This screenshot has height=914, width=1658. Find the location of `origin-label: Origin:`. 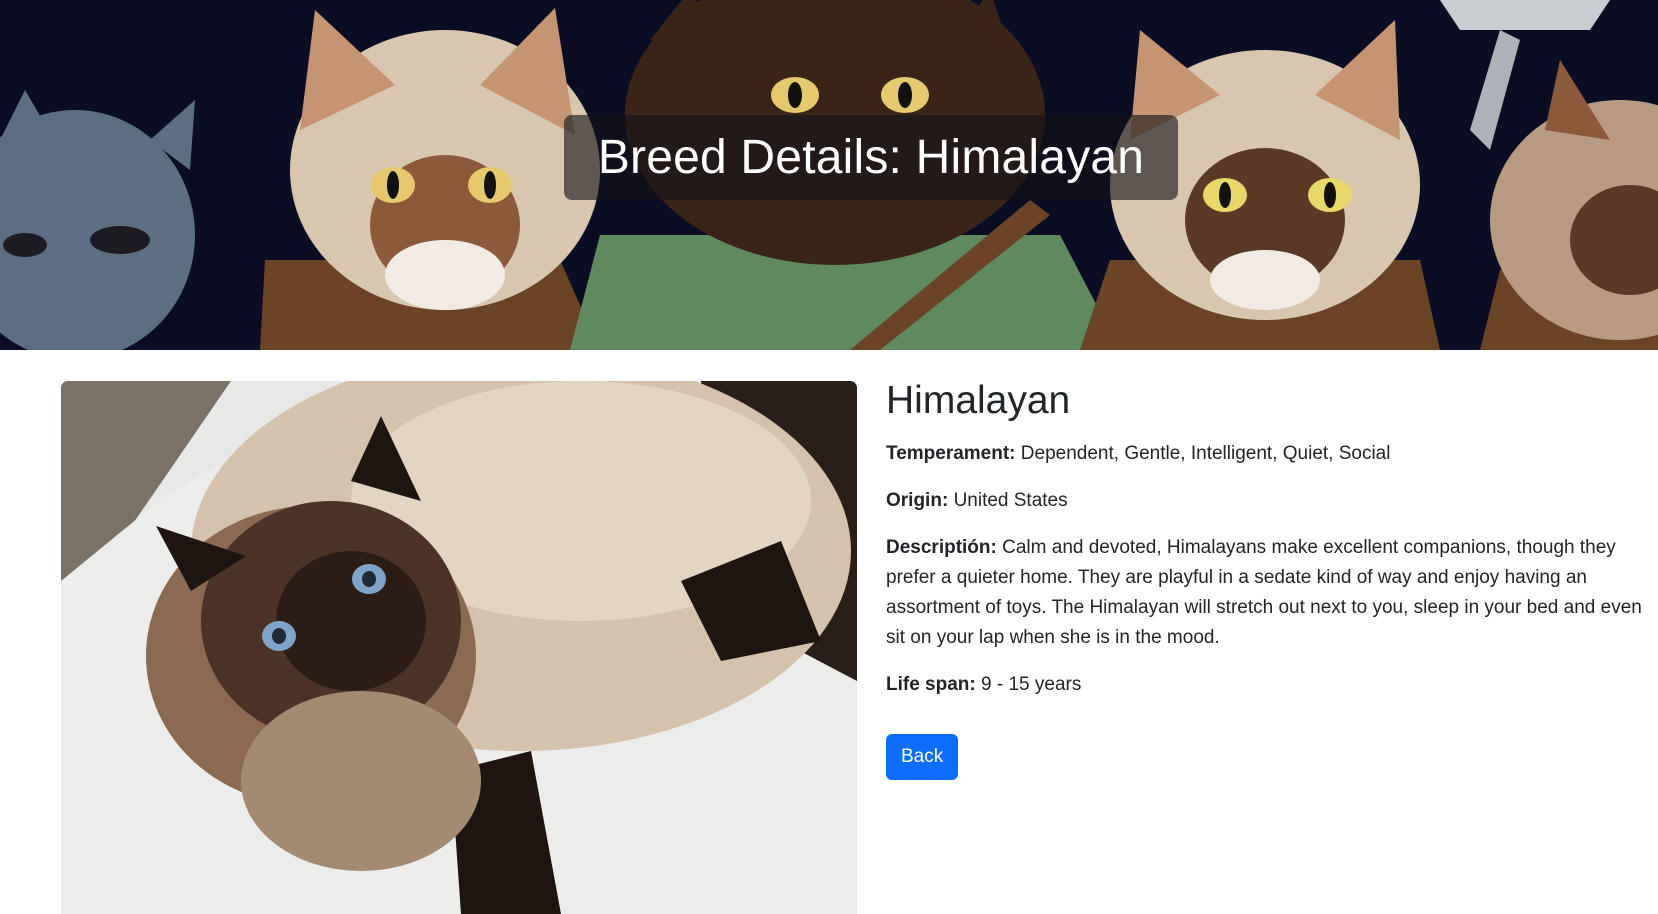

origin-label: Origin: is located at coordinates (917, 500).